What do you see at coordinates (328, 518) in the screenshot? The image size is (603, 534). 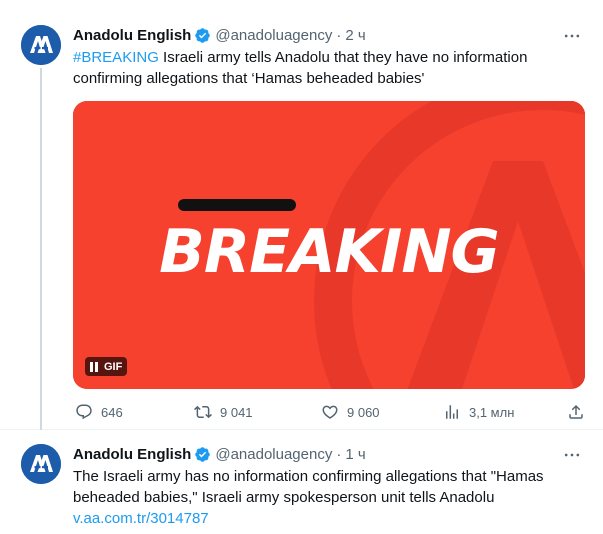 I see `article-link: v.aa.com.tr/3014787` at bounding box center [328, 518].